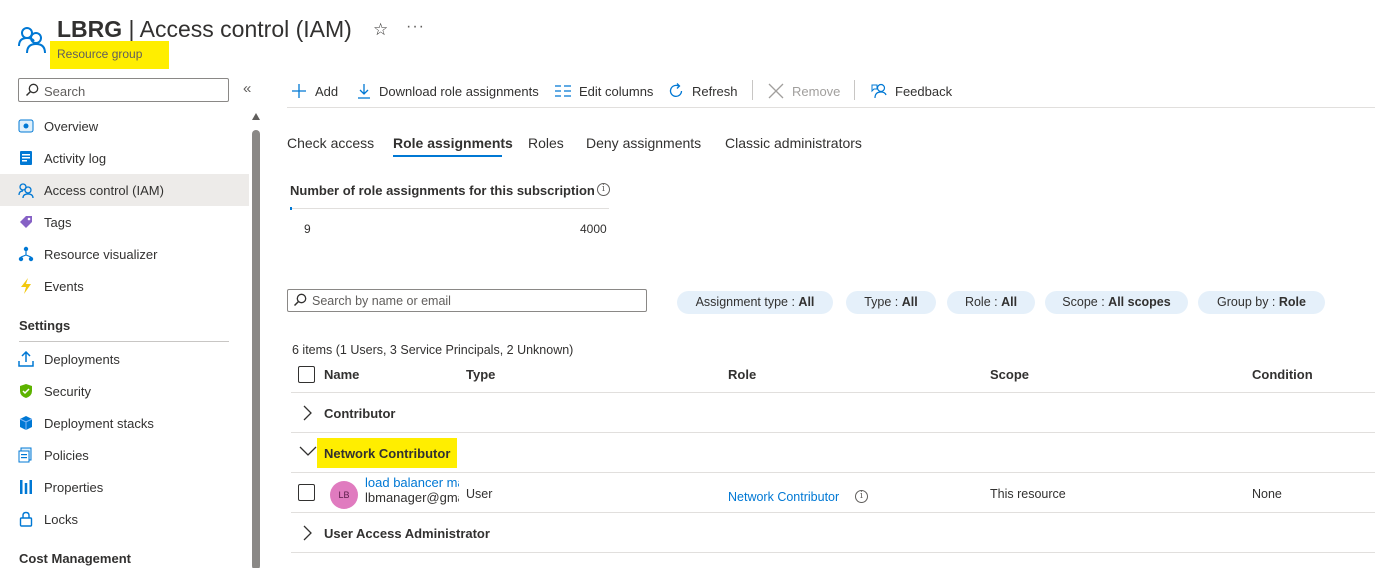  Describe the element at coordinates (204, 29) in the screenshot. I see `page-title: LBRG | Access control (IAM)` at that location.